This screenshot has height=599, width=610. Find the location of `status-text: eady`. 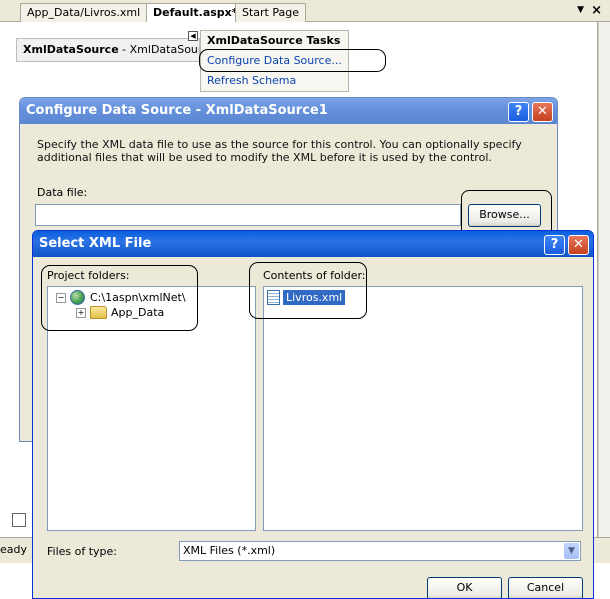

status-text: eady is located at coordinates (14, 549).